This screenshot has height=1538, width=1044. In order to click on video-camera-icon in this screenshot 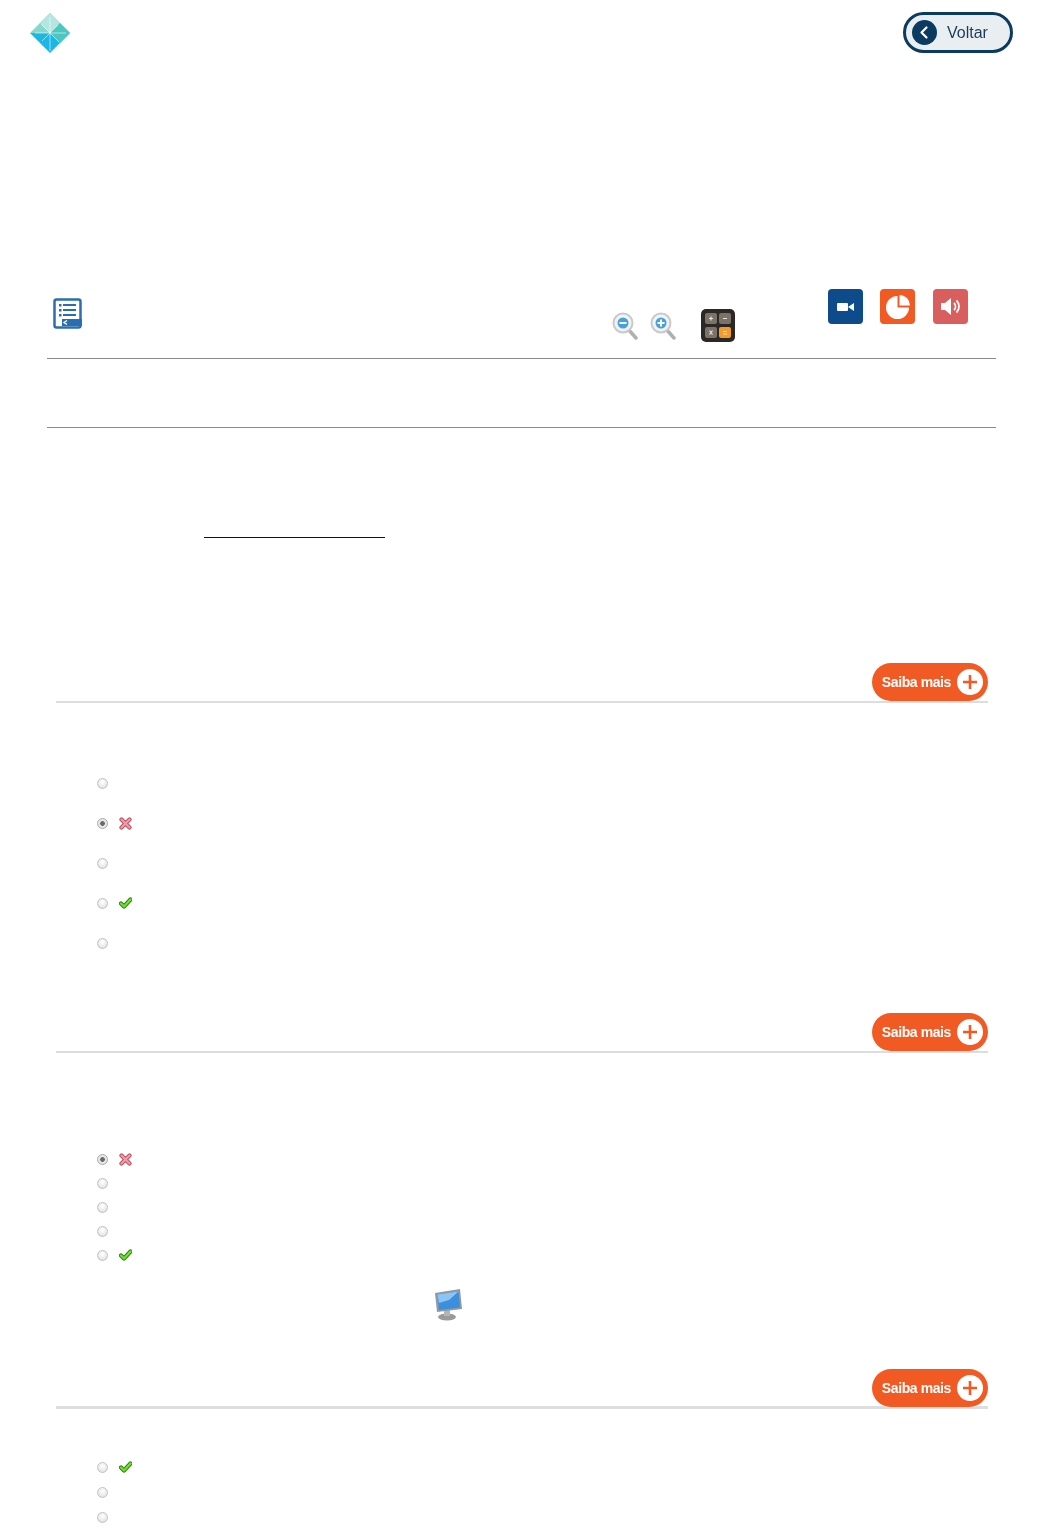, I will do `click(845, 306)`.